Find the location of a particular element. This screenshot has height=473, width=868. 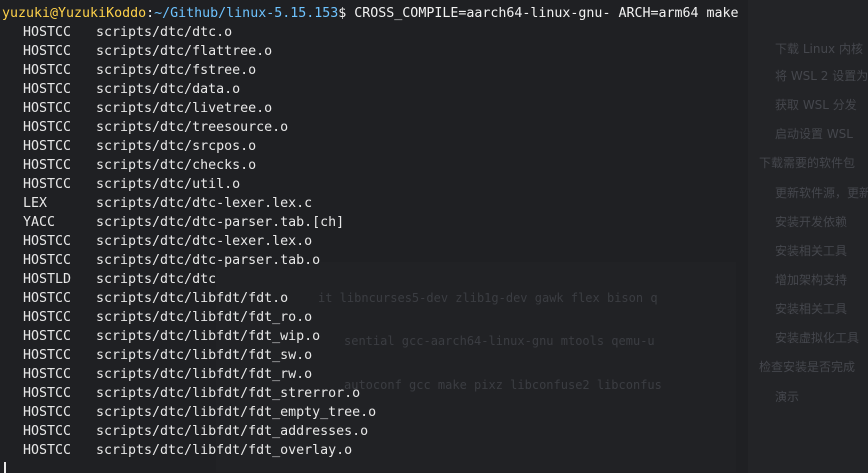

build-step-path: scripts/dtc/libfdt/fdt_ro.o is located at coordinates (204, 317).